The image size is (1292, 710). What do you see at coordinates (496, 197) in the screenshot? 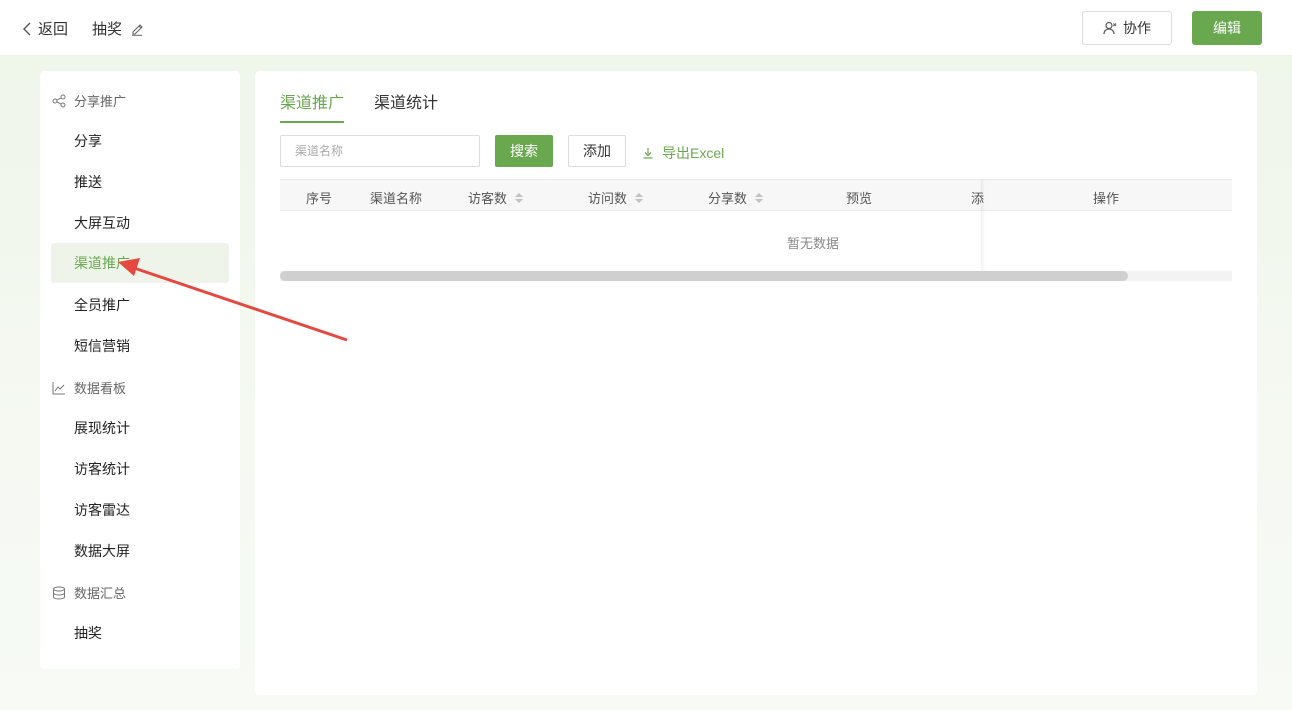
I see `column-header-visitors: 访客数` at bounding box center [496, 197].